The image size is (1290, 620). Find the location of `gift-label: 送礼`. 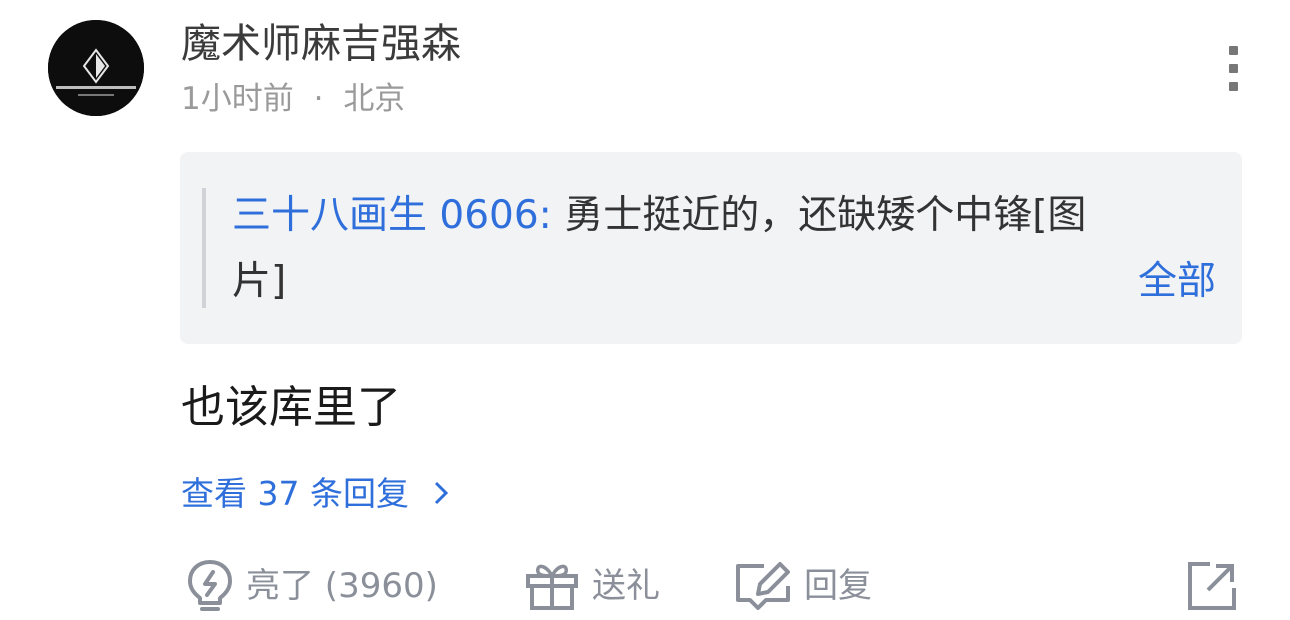

gift-label: 送礼 is located at coordinates (626, 586).